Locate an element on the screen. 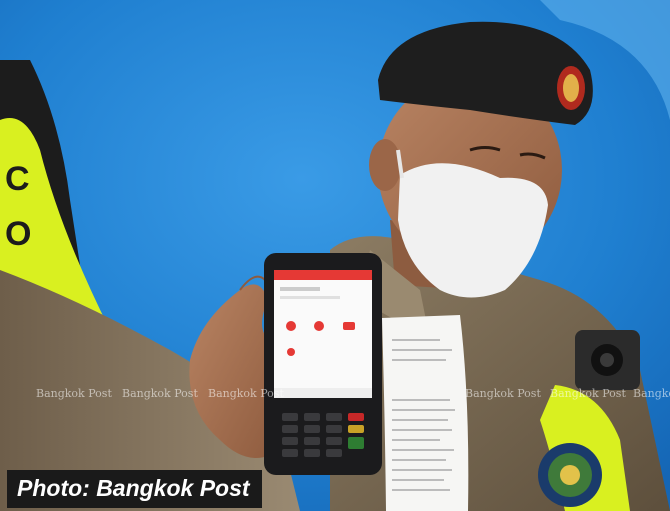 This screenshot has height=511, width=670. photo-credit-caption: Photo: Bangkok Post is located at coordinates (134, 489).